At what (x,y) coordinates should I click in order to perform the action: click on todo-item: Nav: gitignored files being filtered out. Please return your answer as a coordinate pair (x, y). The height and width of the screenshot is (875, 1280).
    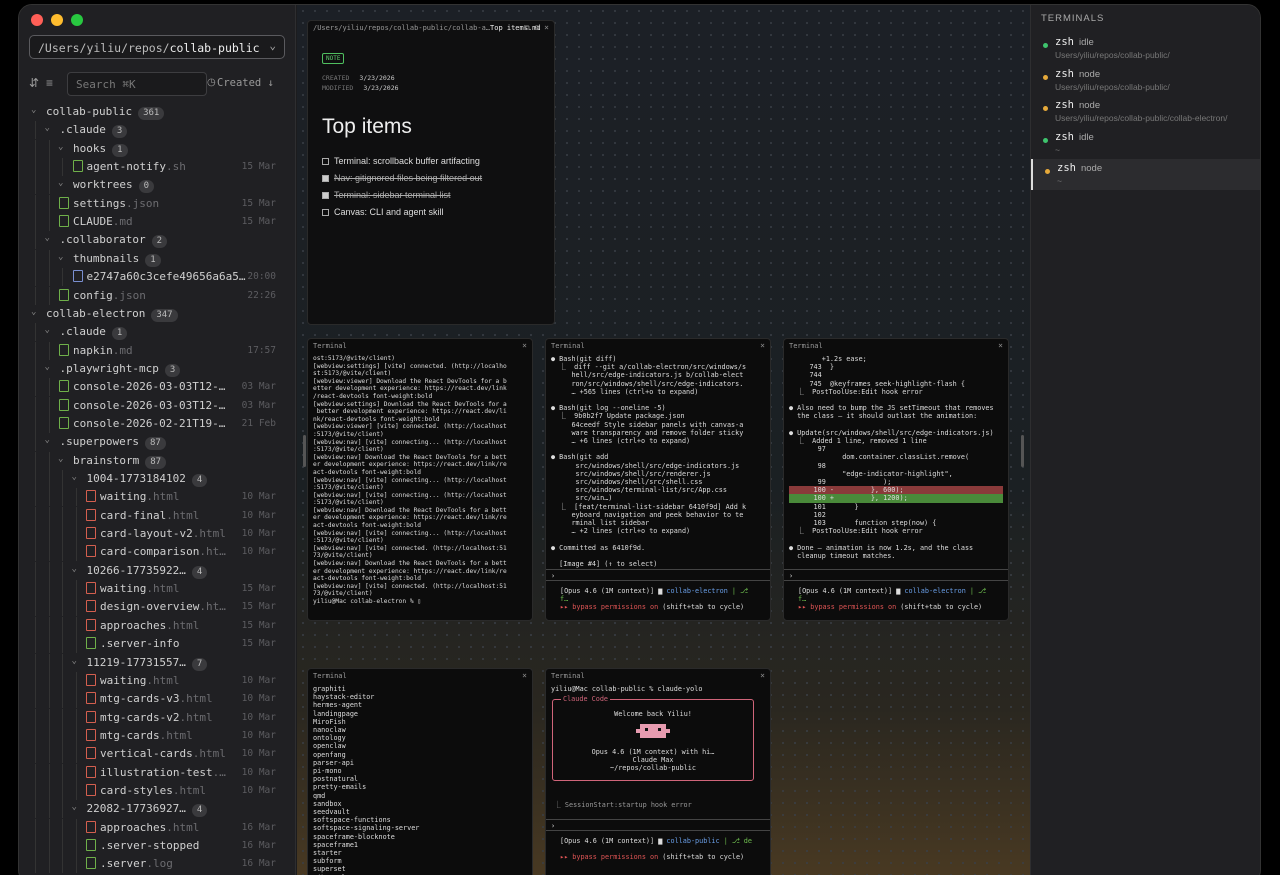
    Looking at the image, I should click on (431, 178).